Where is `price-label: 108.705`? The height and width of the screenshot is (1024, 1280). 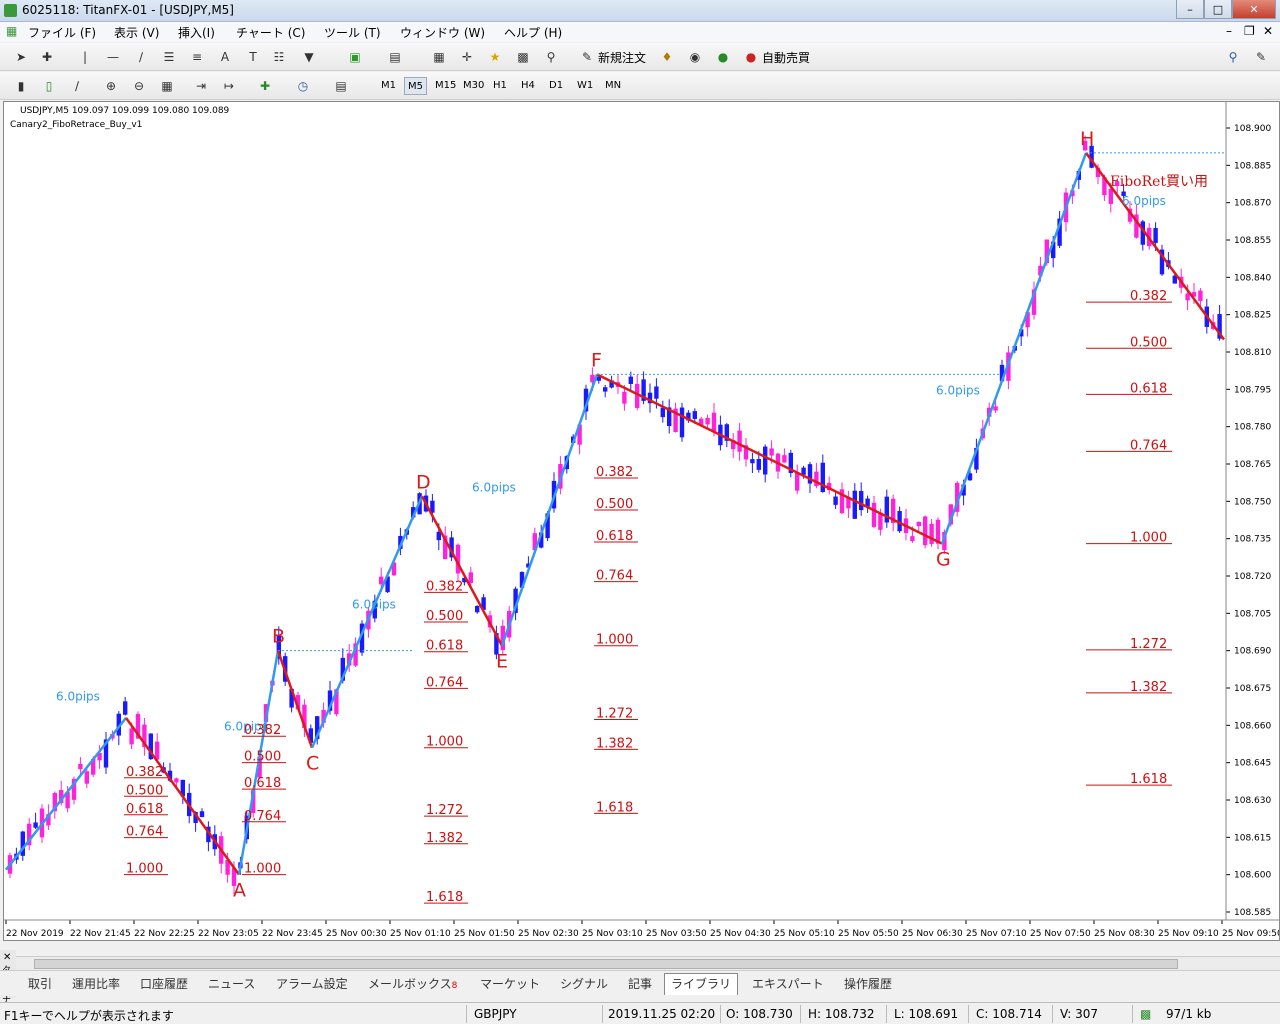 price-label: 108.705 is located at coordinates (1252, 614).